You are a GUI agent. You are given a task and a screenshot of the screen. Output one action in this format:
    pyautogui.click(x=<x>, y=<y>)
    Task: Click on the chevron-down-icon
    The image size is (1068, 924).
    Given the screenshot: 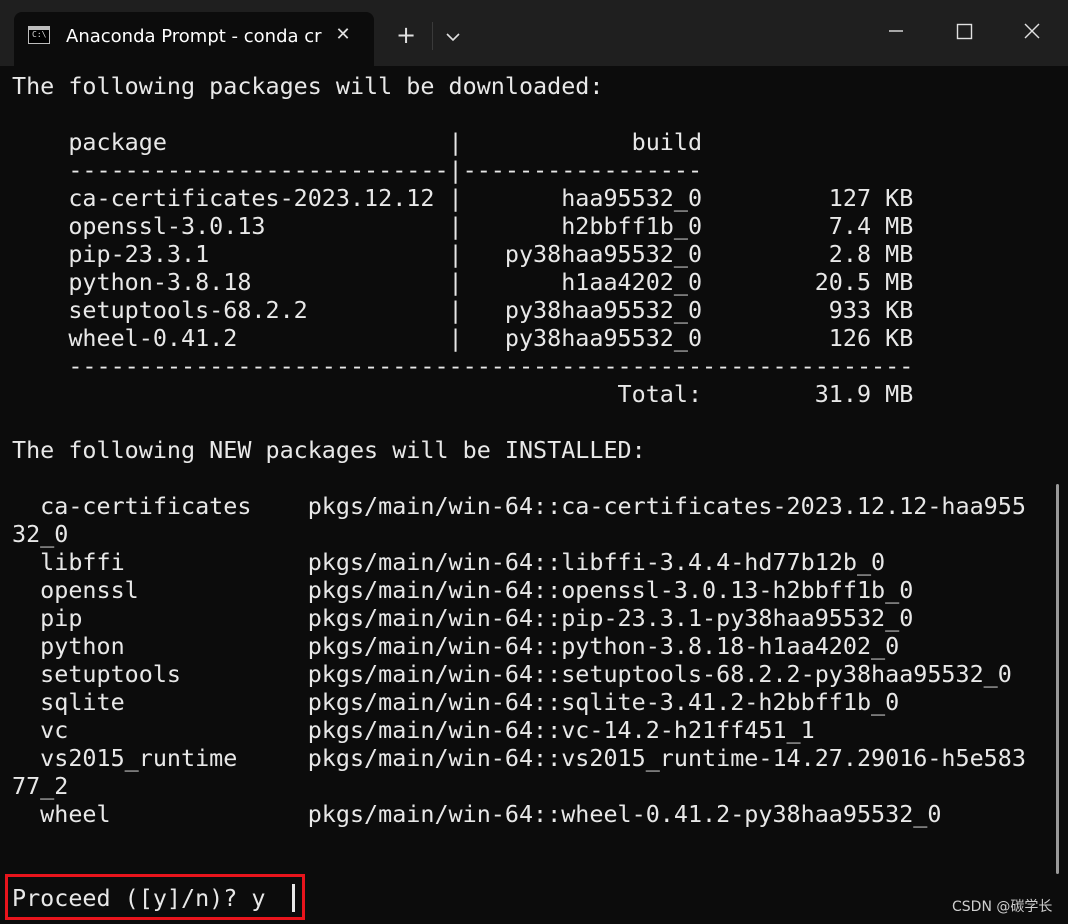 What is the action you would take?
    pyautogui.click(x=453, y=37)
    